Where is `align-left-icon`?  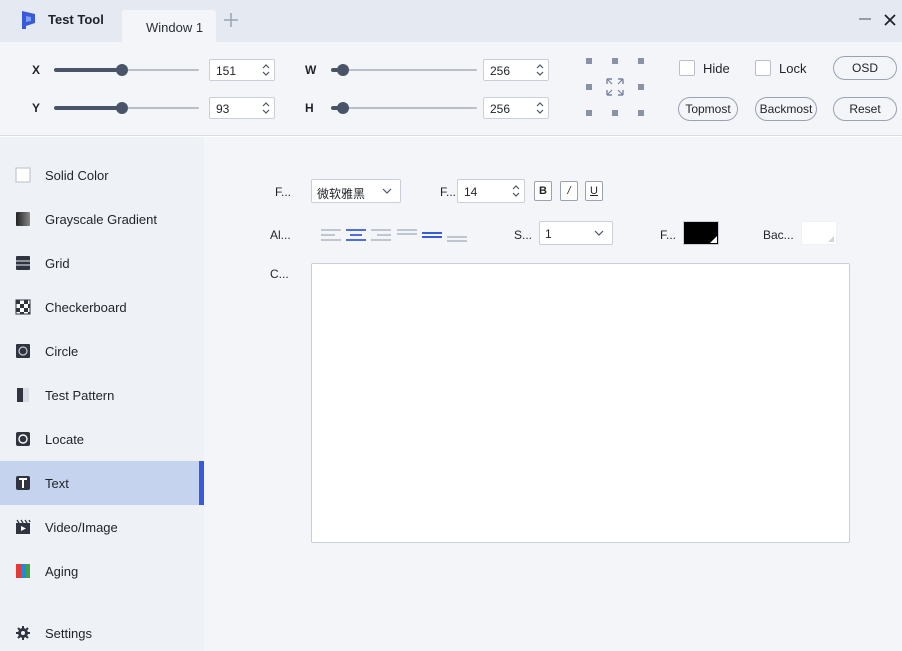
align-left-icon is located at coordinates (331, 235).